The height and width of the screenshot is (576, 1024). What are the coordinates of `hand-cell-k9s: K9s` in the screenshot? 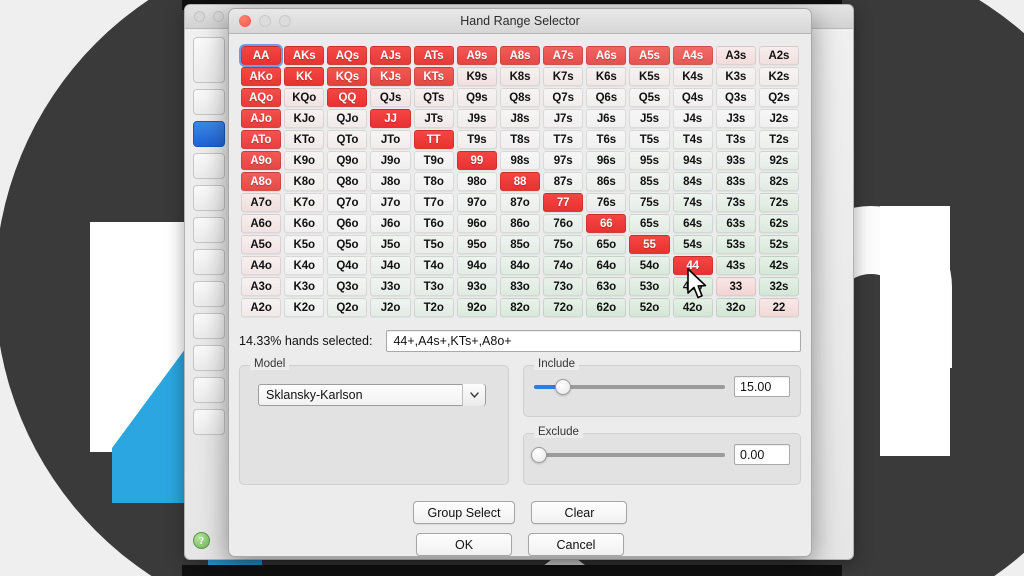 It's located at (476, 76).